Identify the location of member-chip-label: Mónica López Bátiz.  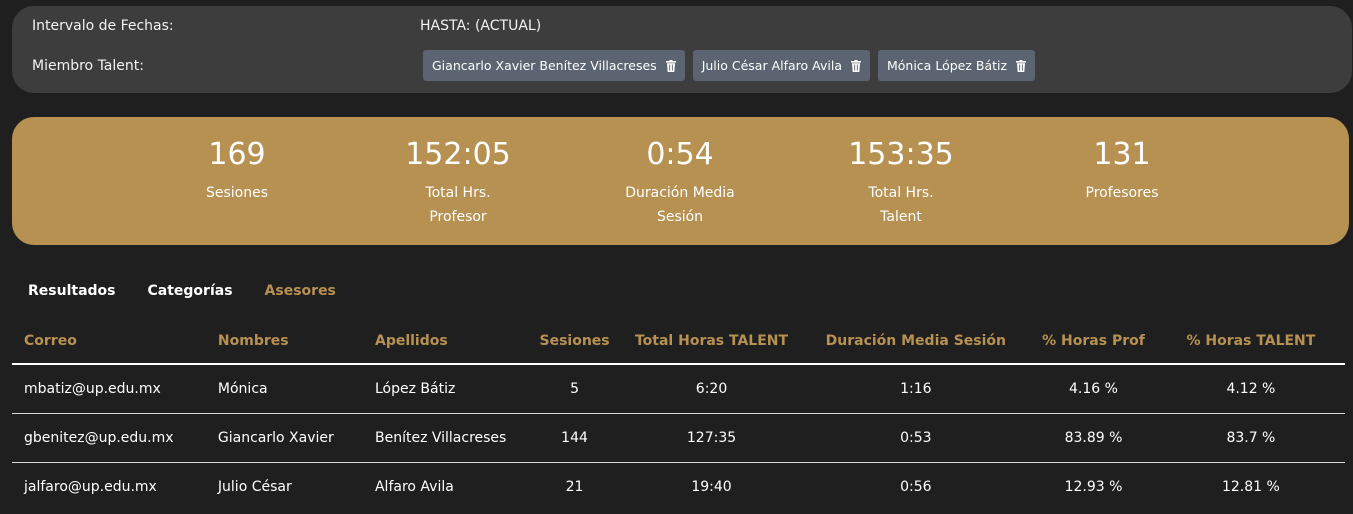
(947, 65).